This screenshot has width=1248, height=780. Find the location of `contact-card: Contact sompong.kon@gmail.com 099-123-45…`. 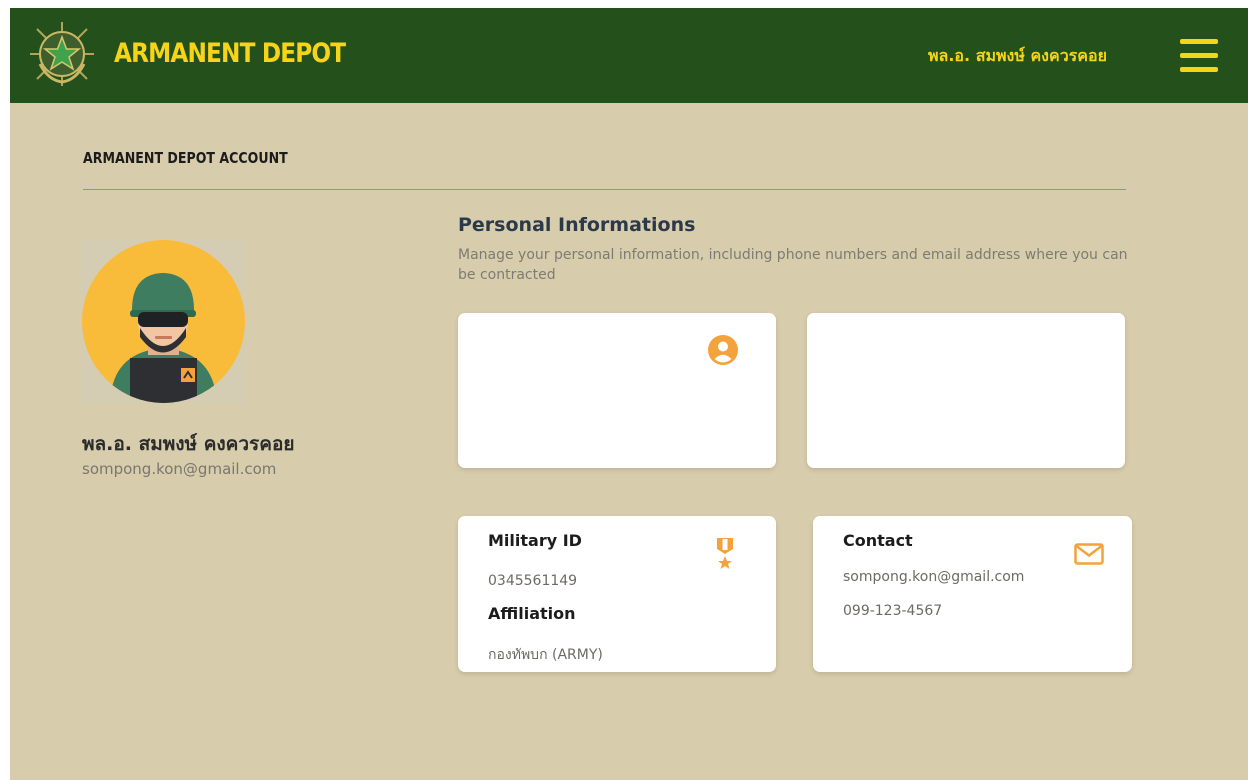

contact-card: Contact sompong.kon@gmail.com 099-123-45… is located at coordinates (972, 594).